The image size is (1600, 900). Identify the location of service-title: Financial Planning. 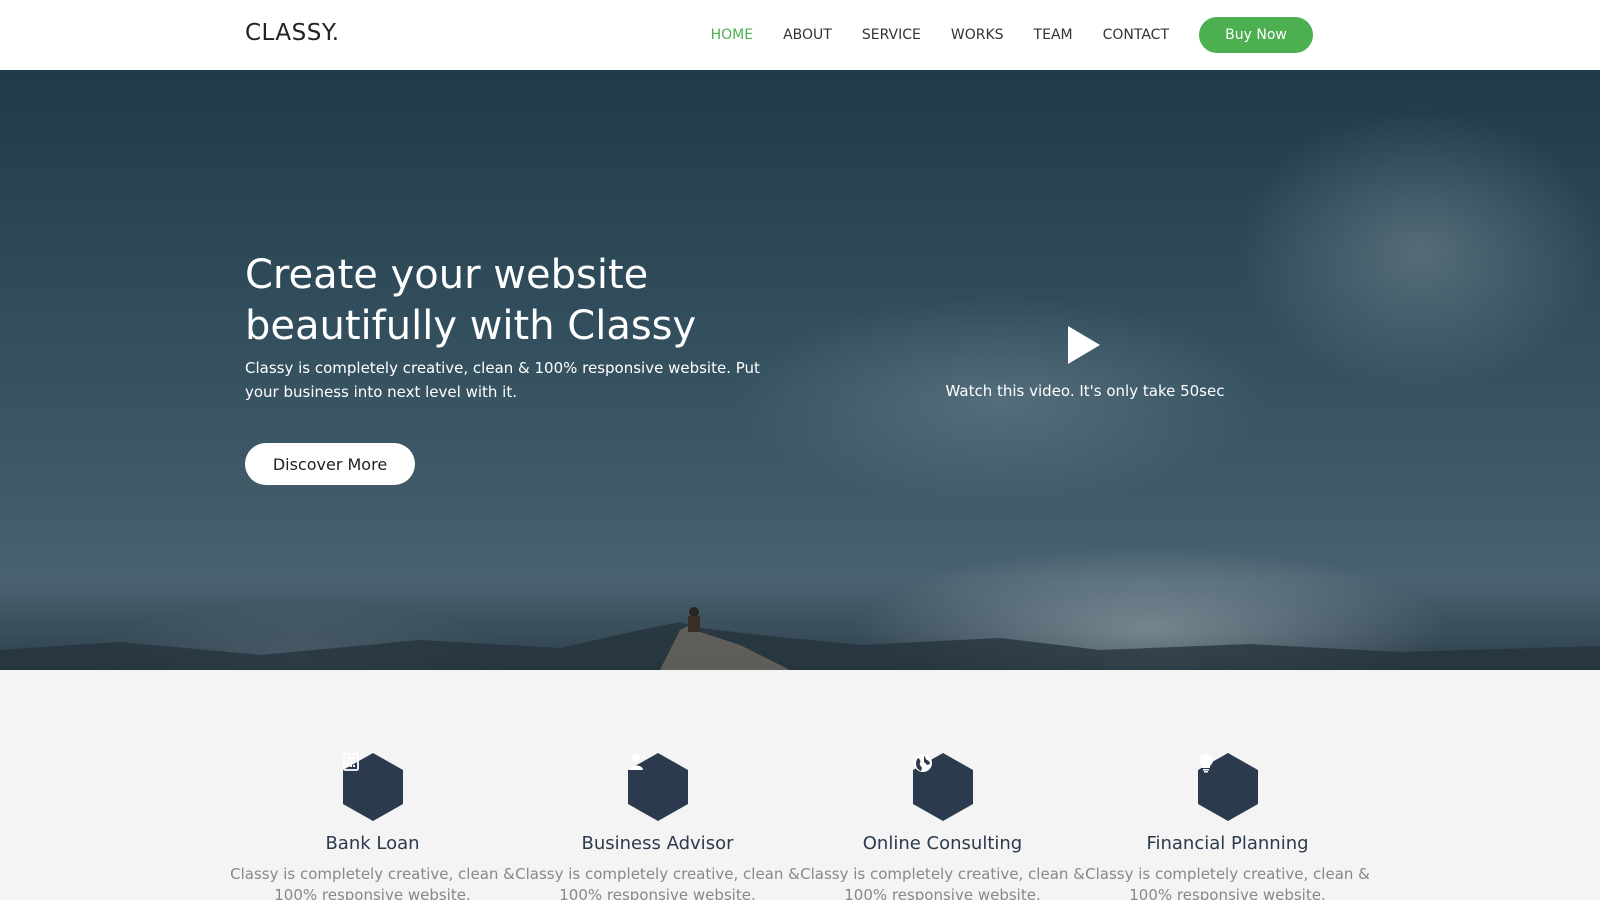
(1227, 843).